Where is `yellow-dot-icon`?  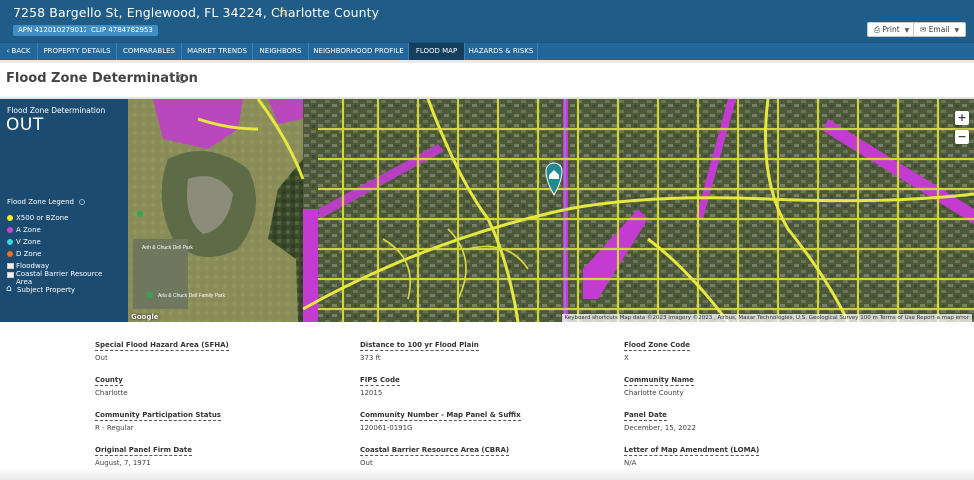
yellow-dot-icon is located at coordinates (10, 218).